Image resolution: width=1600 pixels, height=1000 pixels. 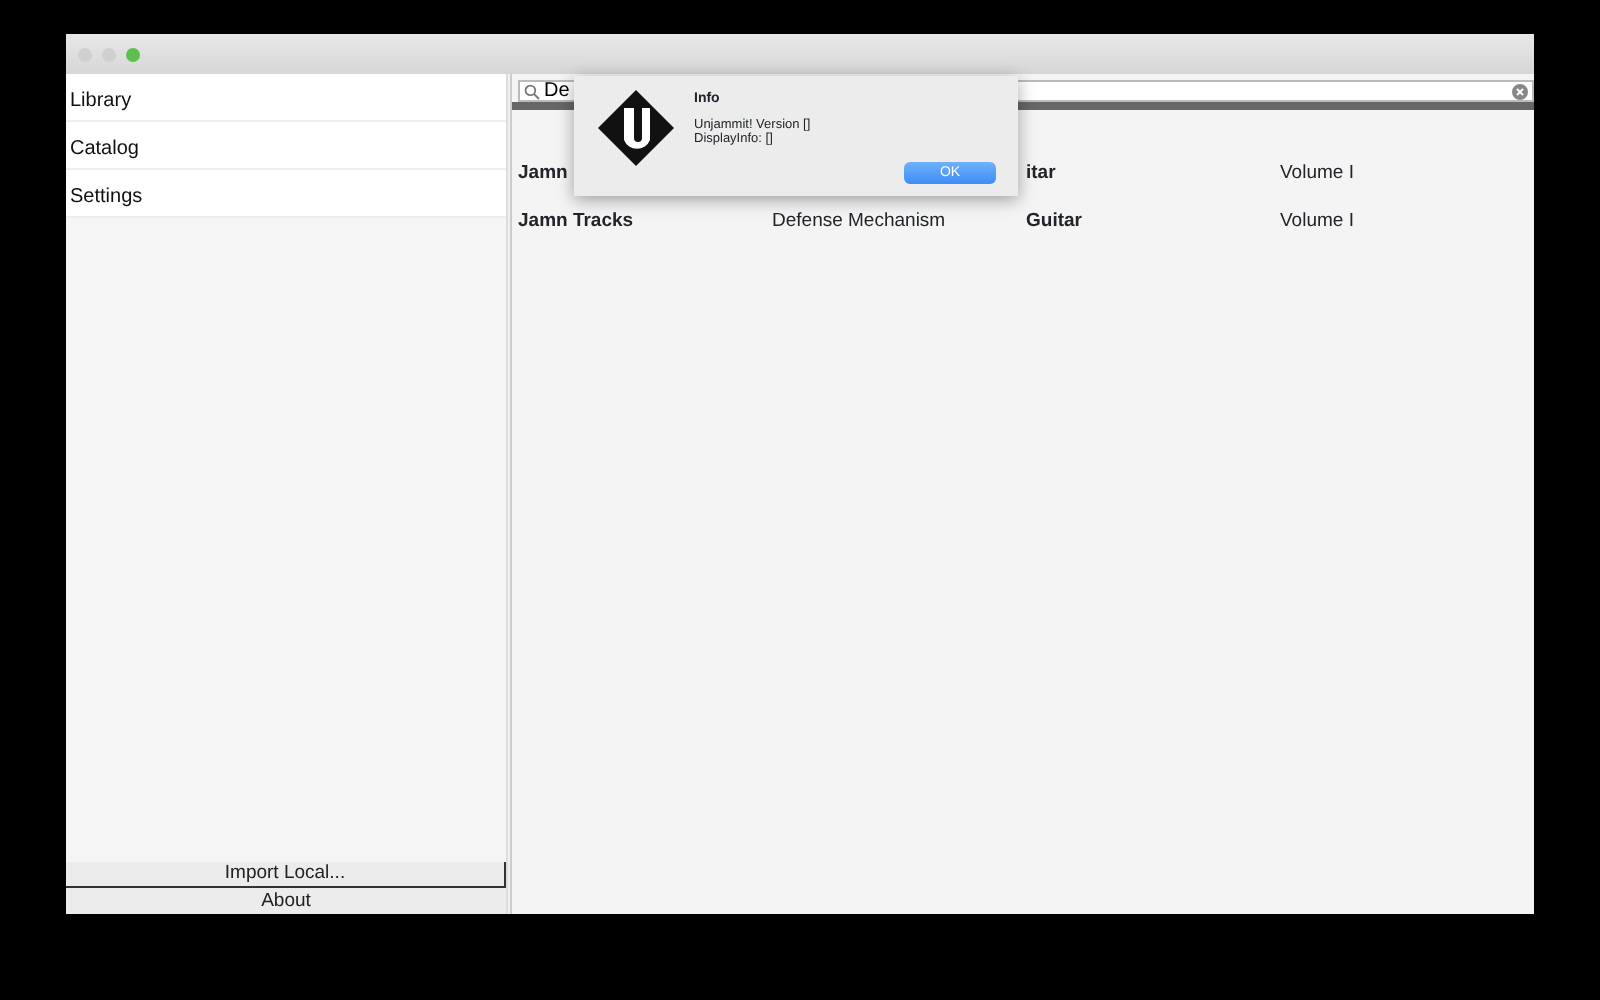 What do you see at coordinates (1055, 221) in the screenshot?
I see `table-cell-text: Guitar` at bounding box center [1055, 221].